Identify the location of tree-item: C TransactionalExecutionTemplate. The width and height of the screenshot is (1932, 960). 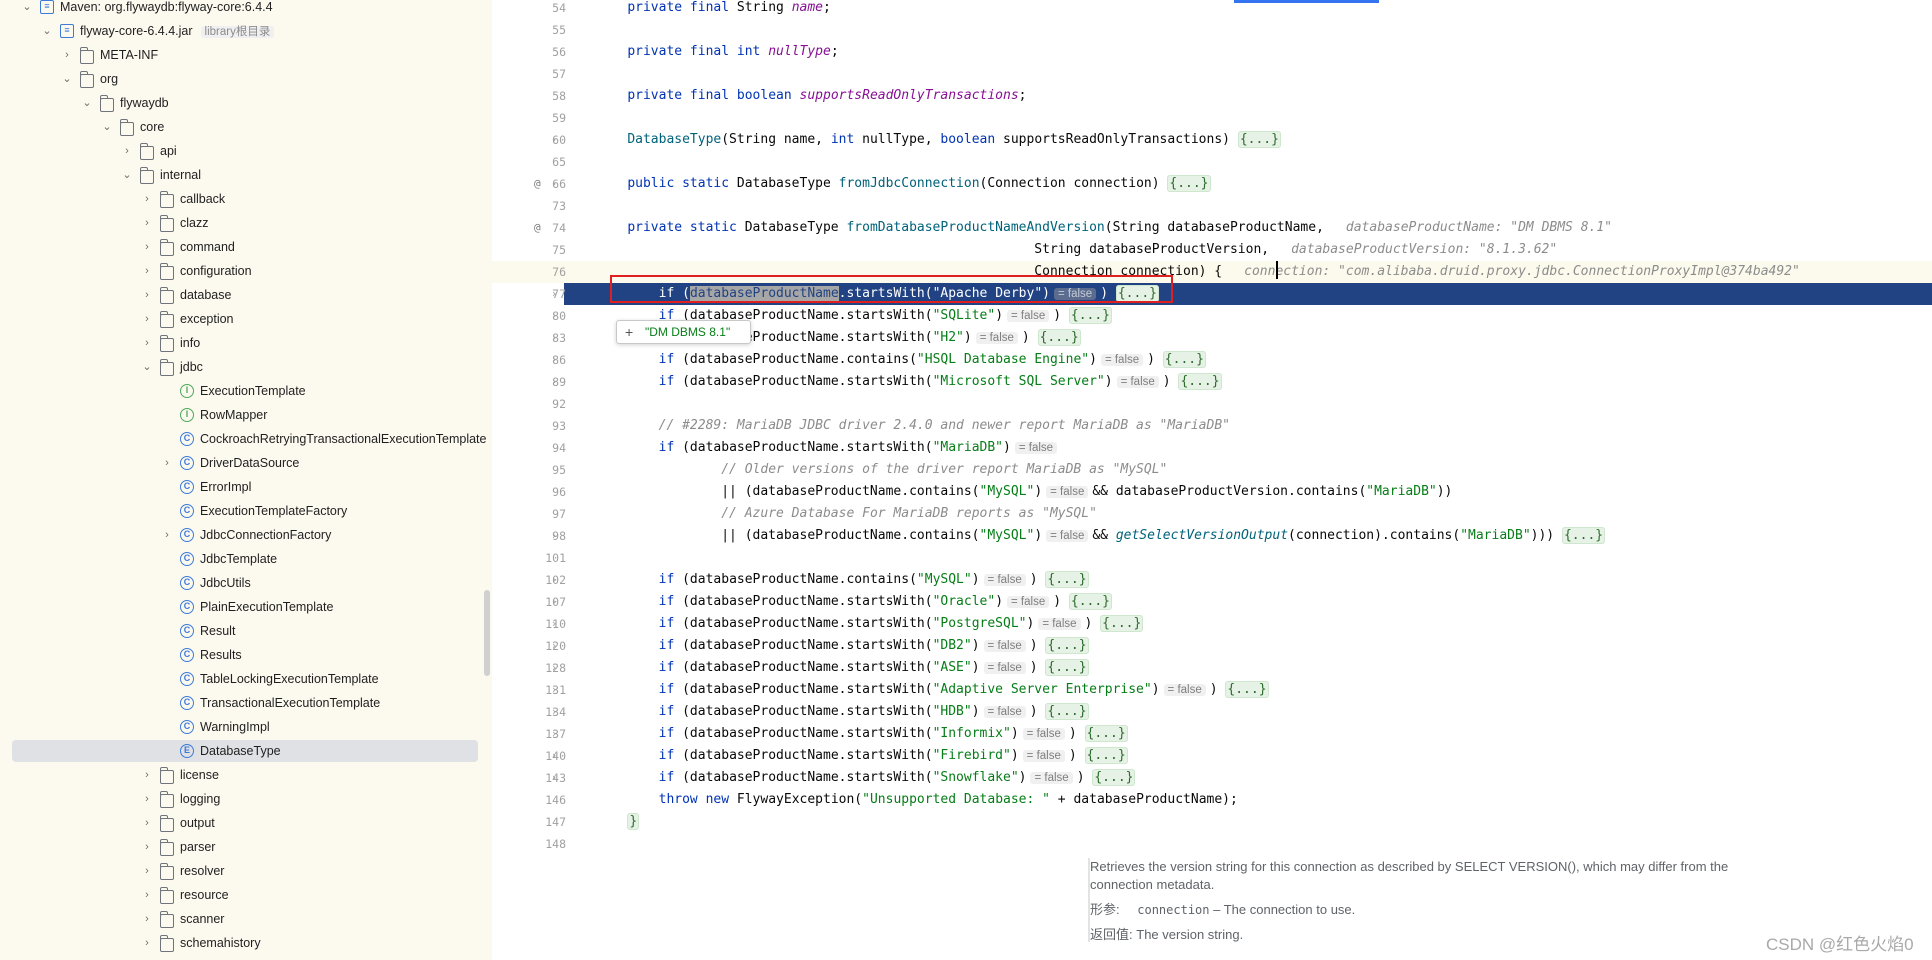
(246, 703).